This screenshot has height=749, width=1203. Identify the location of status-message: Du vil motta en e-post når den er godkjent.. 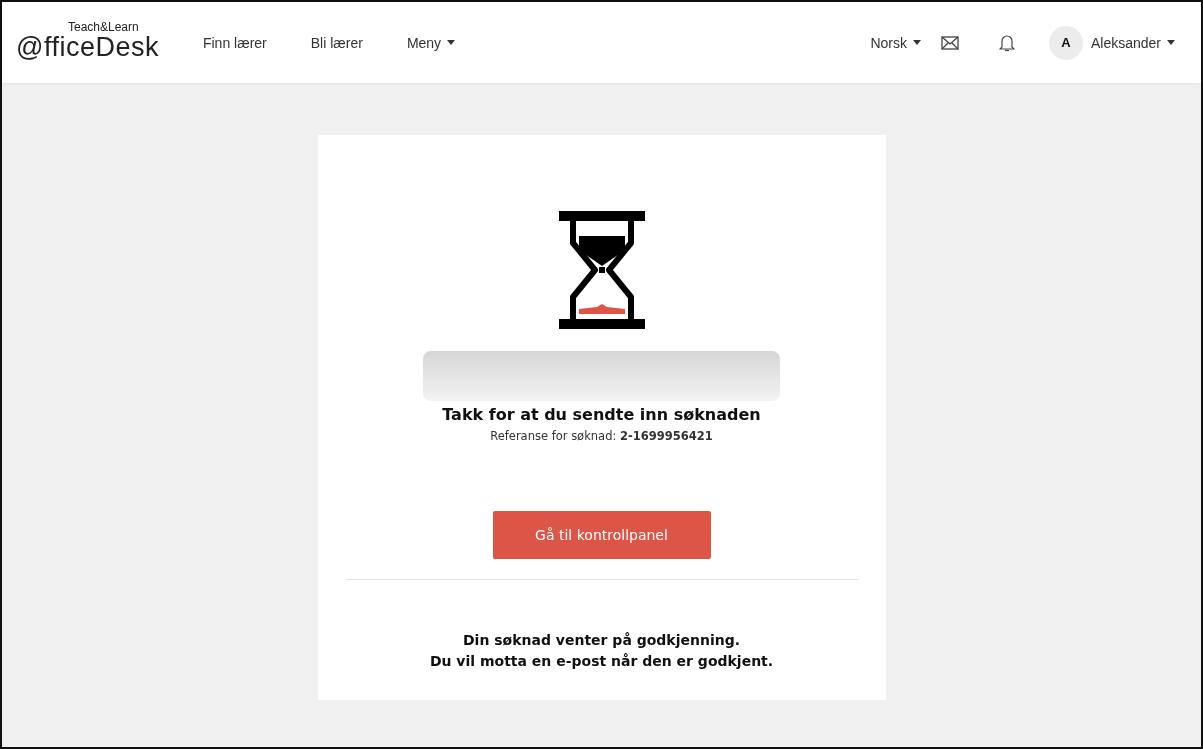
(601, 661).